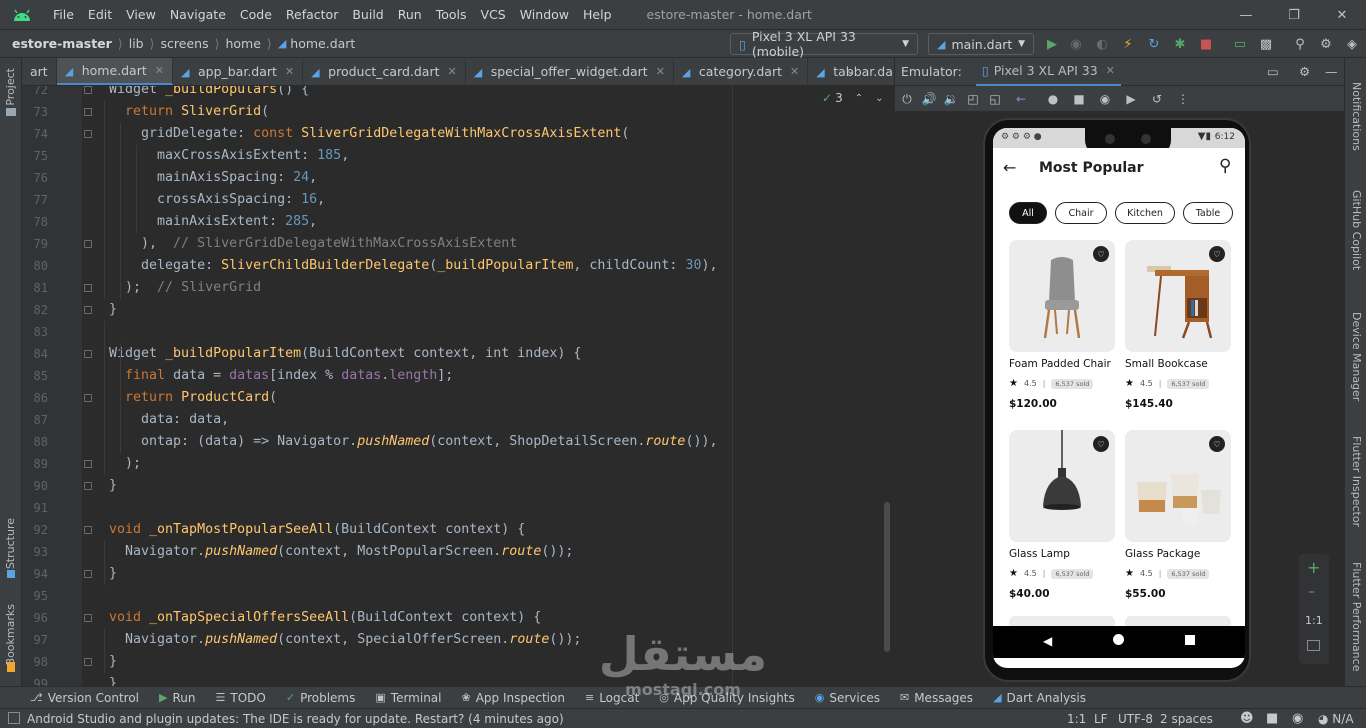 The width and height of the screenshot is (1366, 728). I want to click on menu-item-navigate: Navigate, so click(198, 14).